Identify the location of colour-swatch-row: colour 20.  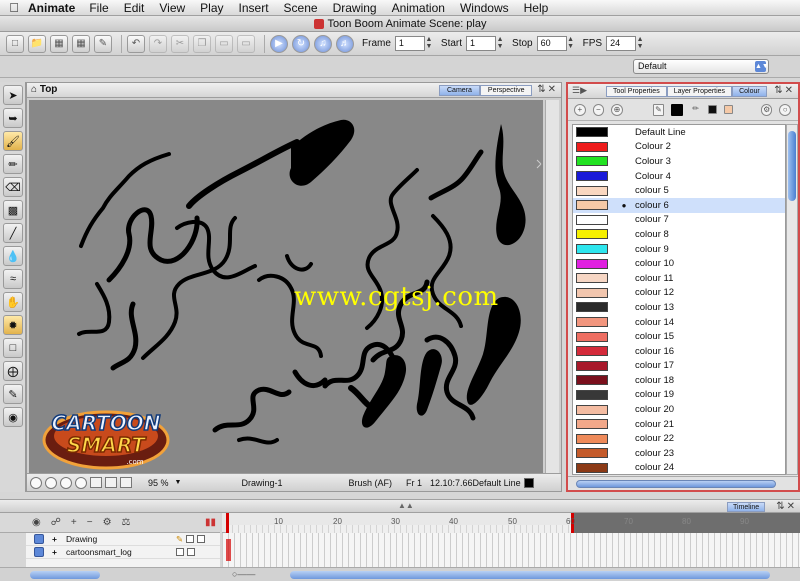
(679, 409).